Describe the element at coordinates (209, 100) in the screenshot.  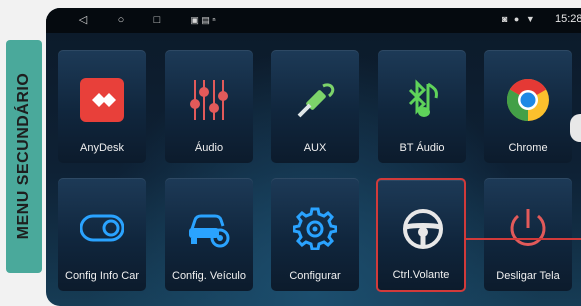
I see `equalizer-icon` at that location.